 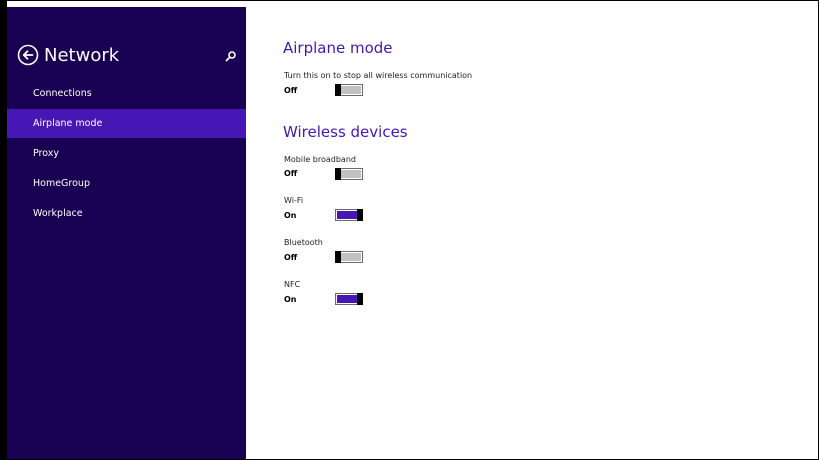 I want to click on bluetooth-label: Bluetooth, so click(x=303, y=242).